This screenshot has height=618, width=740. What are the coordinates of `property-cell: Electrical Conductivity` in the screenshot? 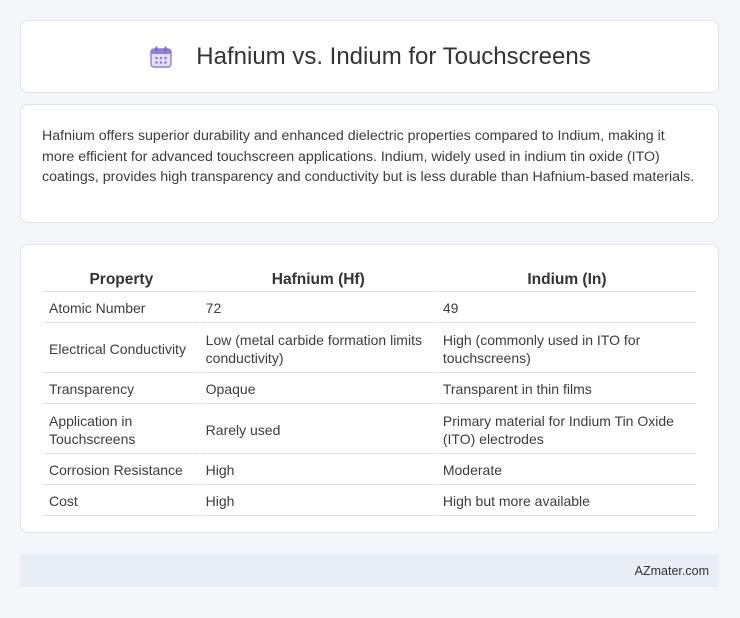 It's located at (121, 349).